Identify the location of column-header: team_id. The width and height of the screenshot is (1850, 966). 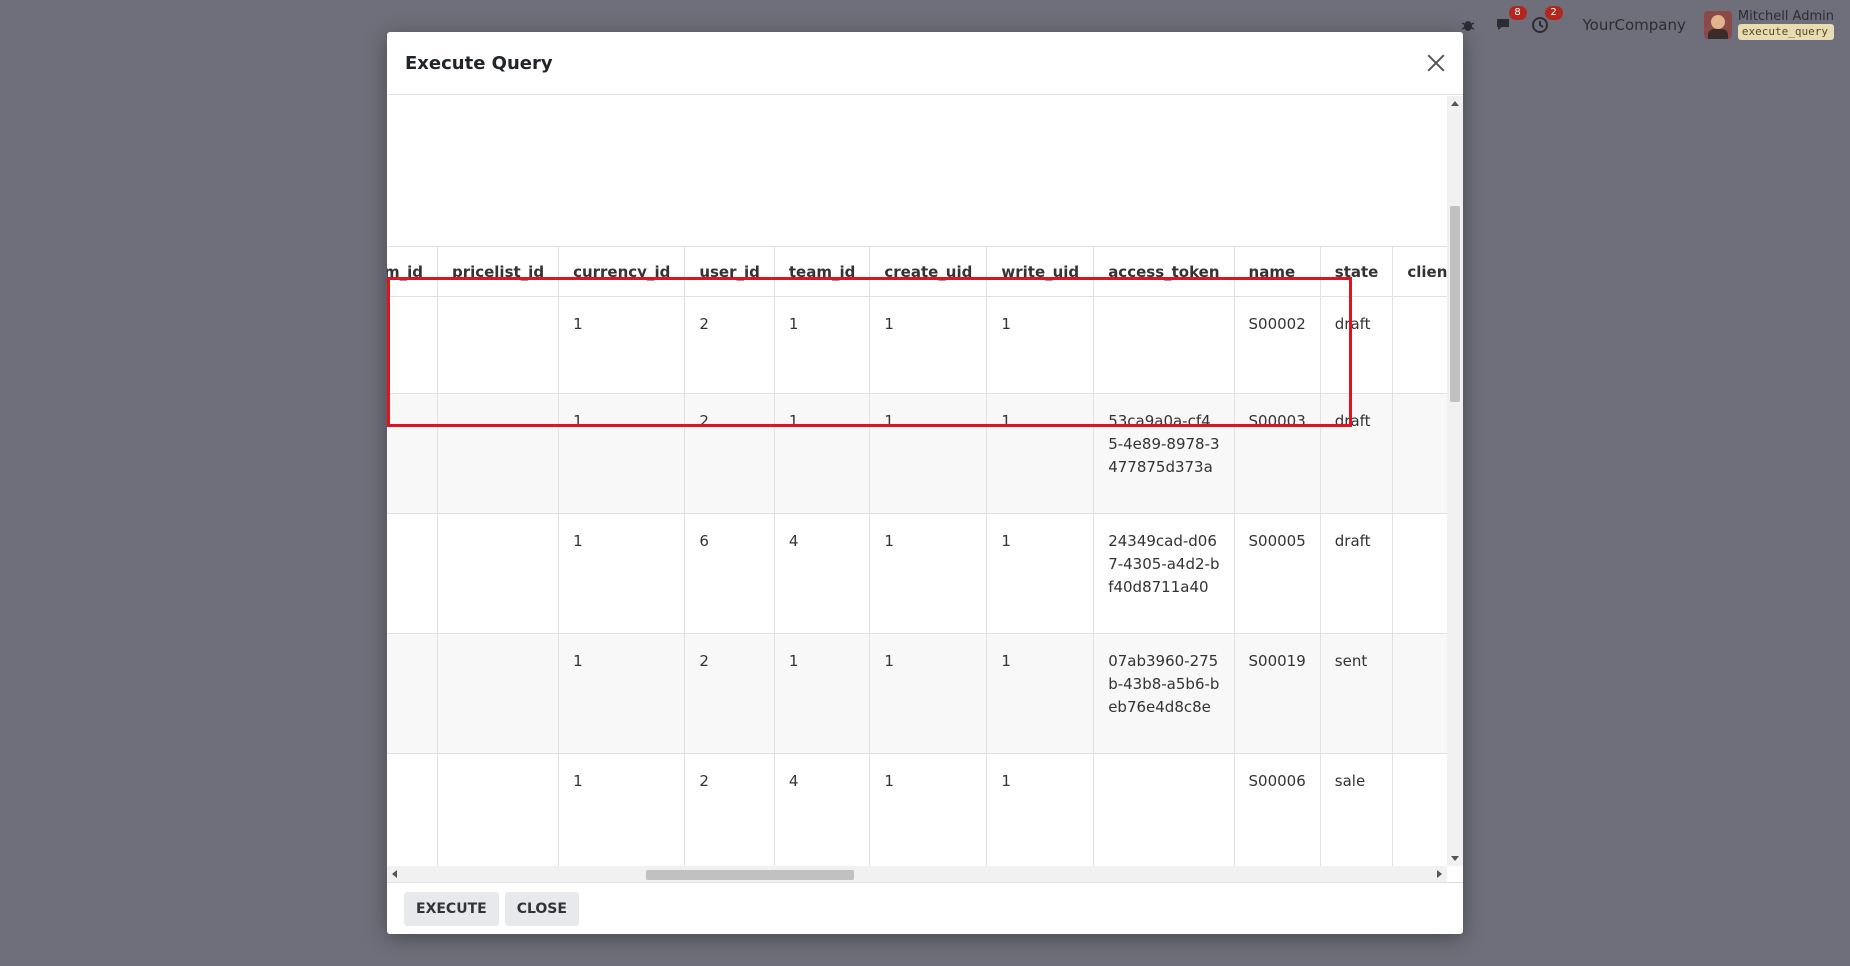
(822, 271).